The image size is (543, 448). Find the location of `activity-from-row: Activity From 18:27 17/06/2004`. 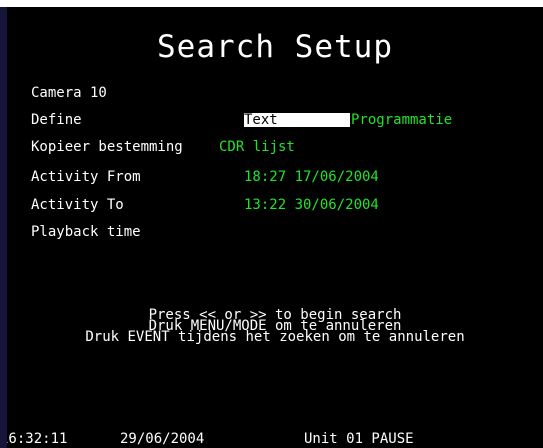

activity-from-row: Activity From 18:27 17/06/2004 is located at coordinates (271, 177).